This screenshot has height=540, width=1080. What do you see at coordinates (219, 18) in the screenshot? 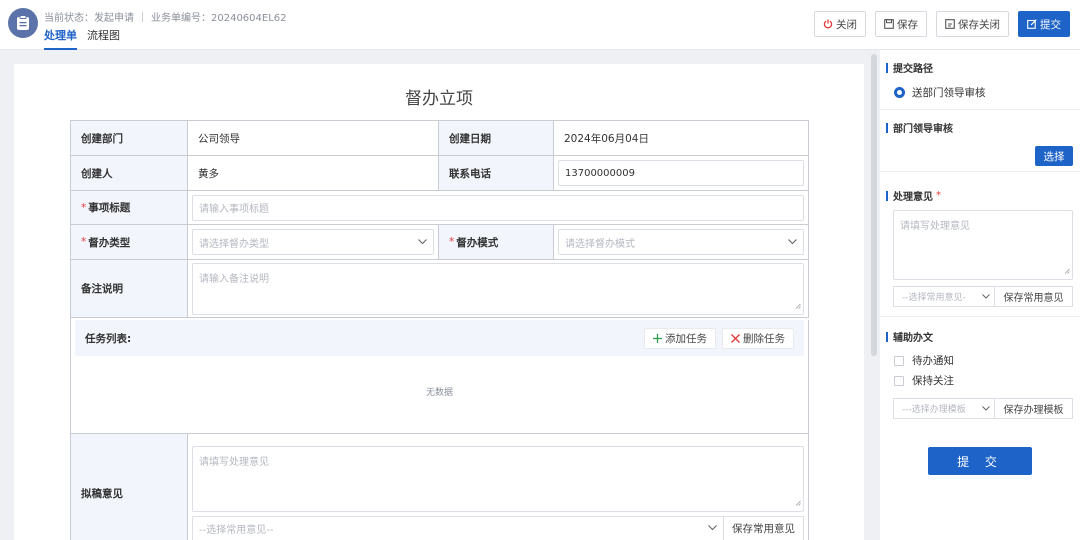
I see `doc-number: 业务单编号：20240604EL62` at bounding box center [219, 18].